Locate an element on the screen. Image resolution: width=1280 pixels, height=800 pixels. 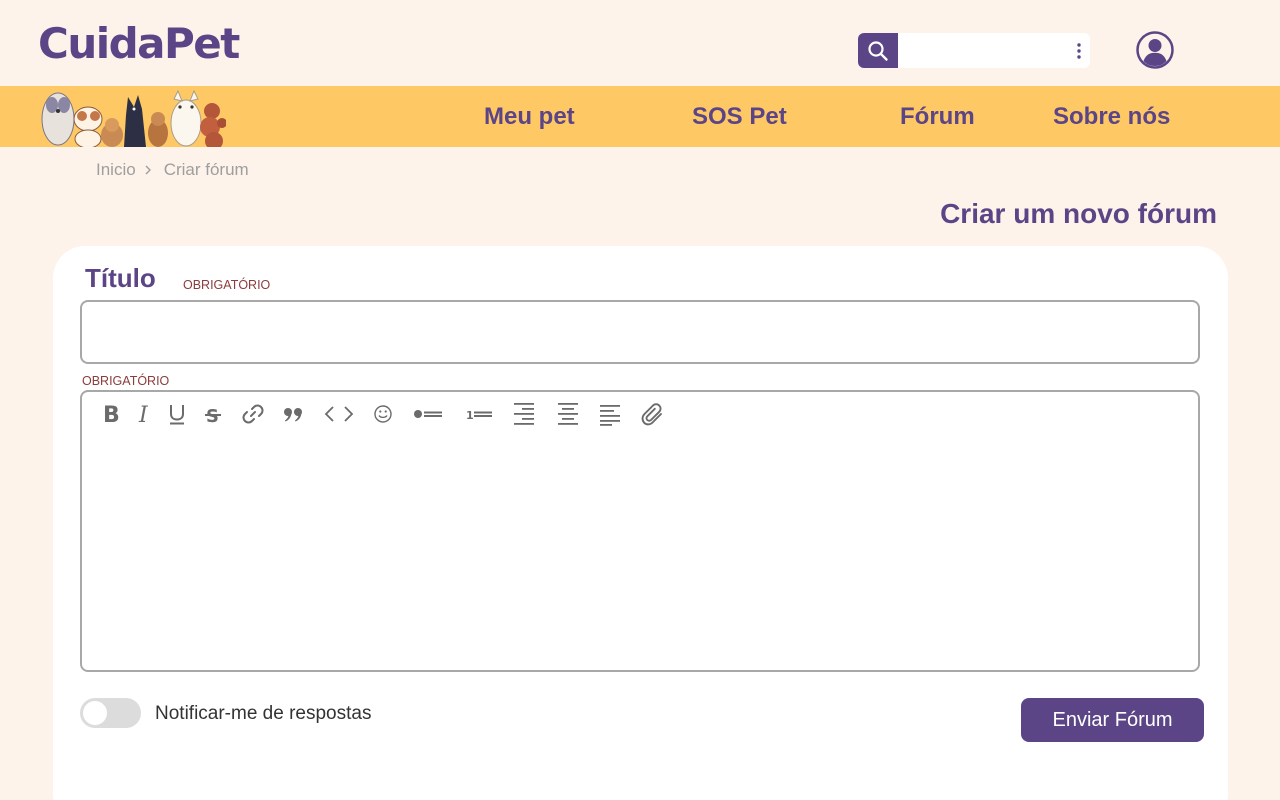
nav-item-meu-pet: Meu pet is located at coordinates (529, 117).